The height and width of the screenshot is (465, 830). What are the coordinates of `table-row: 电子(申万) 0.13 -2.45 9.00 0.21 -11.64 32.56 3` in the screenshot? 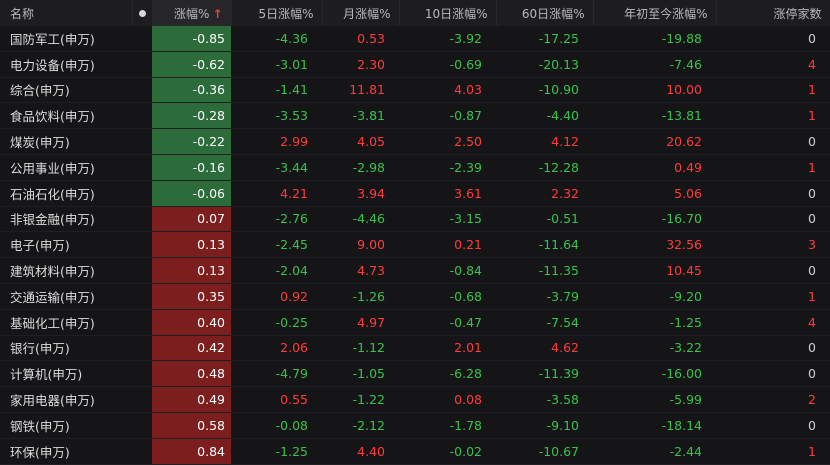 It's located at (415, 245).